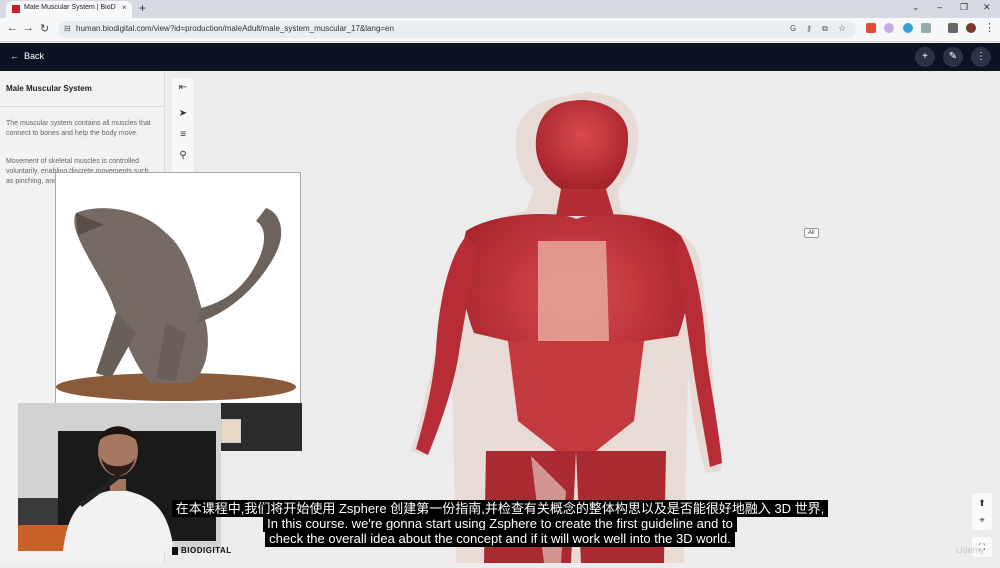  I want to click on add-button: +, so click(925, 57).